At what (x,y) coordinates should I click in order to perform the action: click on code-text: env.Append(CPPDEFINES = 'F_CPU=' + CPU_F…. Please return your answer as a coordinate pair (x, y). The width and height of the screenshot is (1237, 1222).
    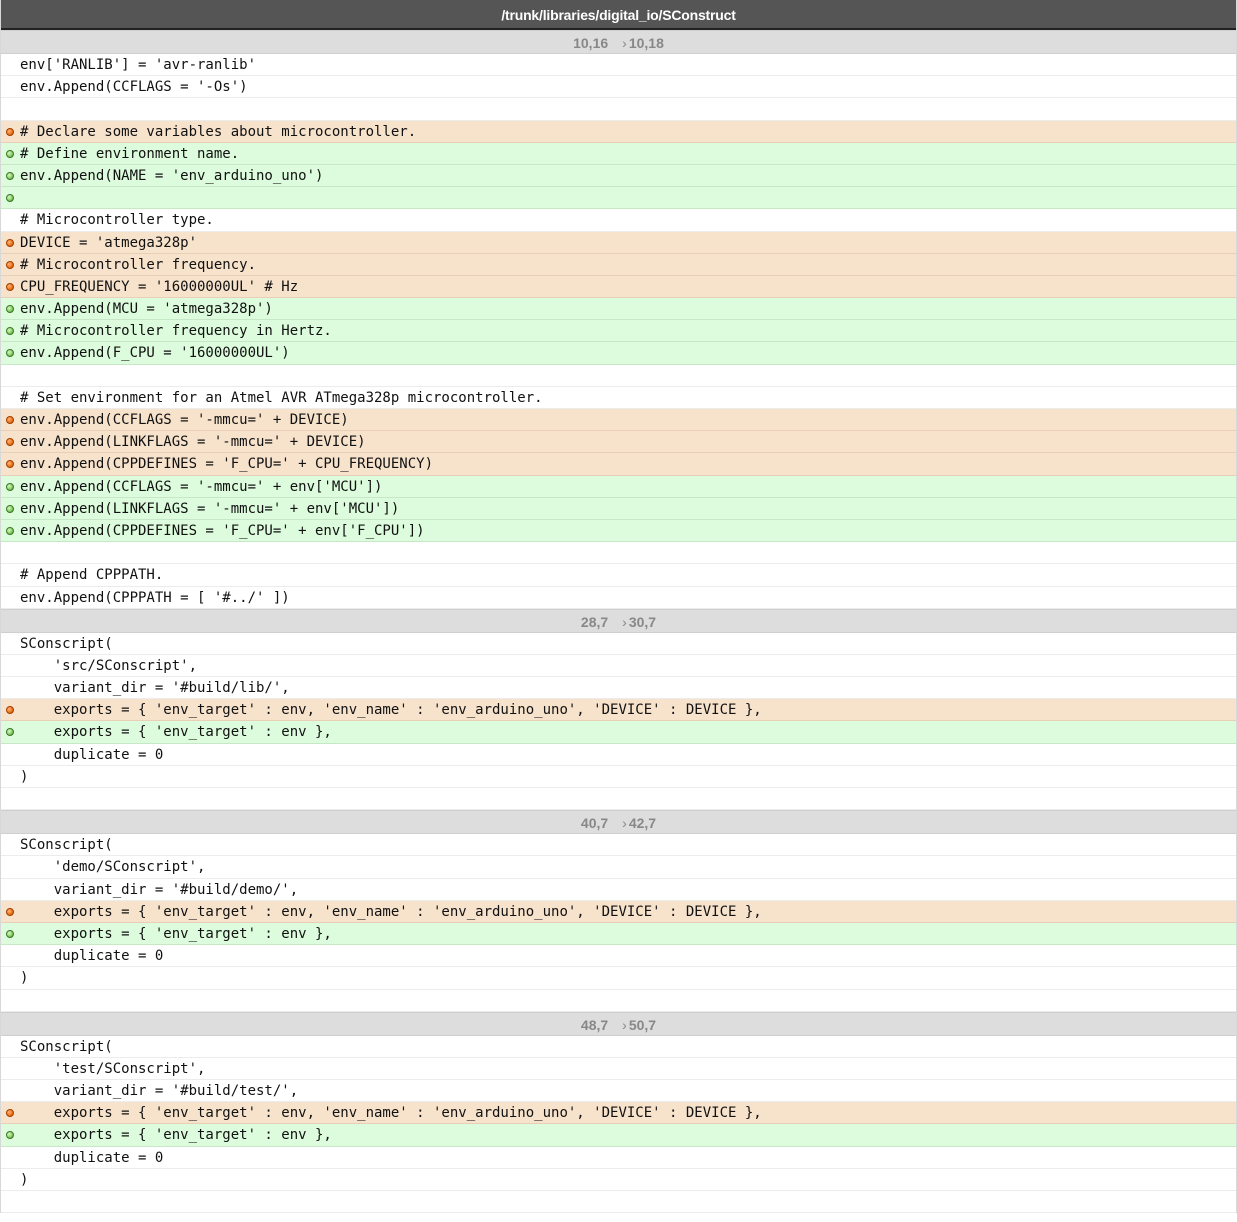
    Looking at the image, I should click on (227, 464).